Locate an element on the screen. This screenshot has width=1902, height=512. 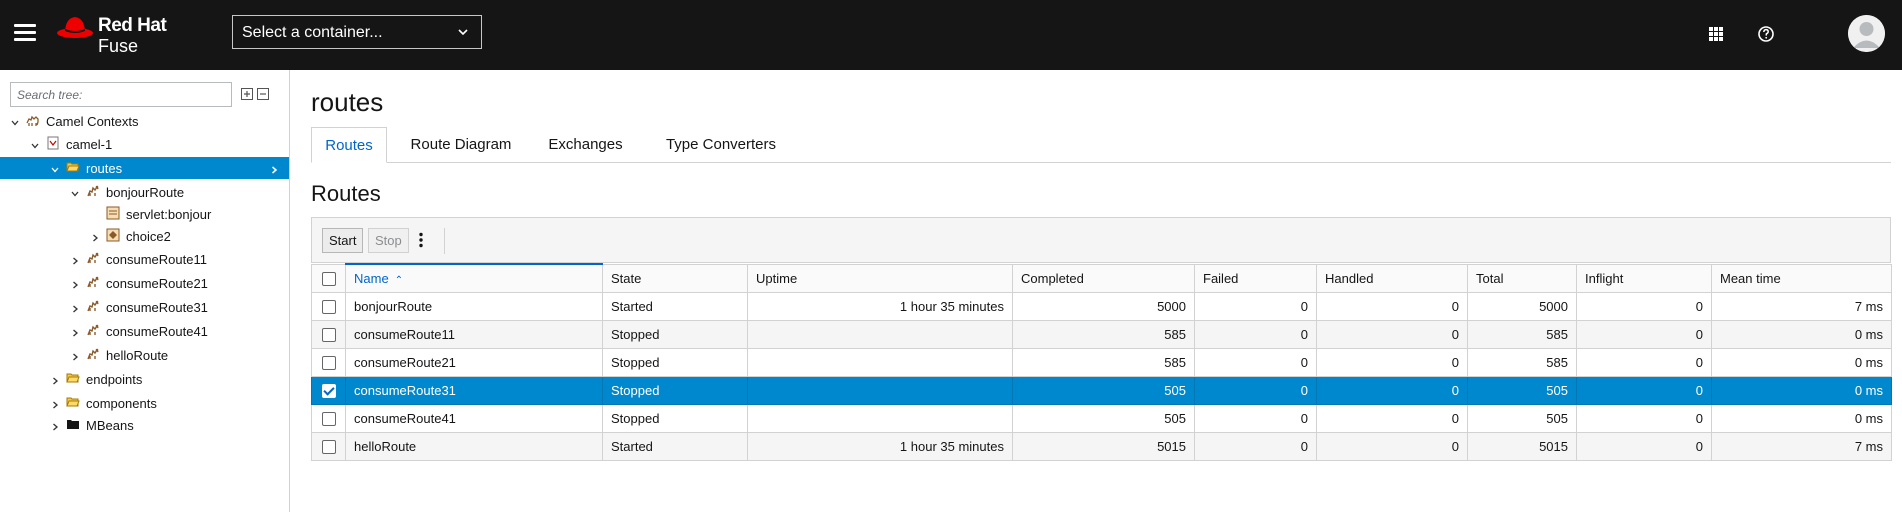
expand-all-icon is located at coordinates (247, 94).